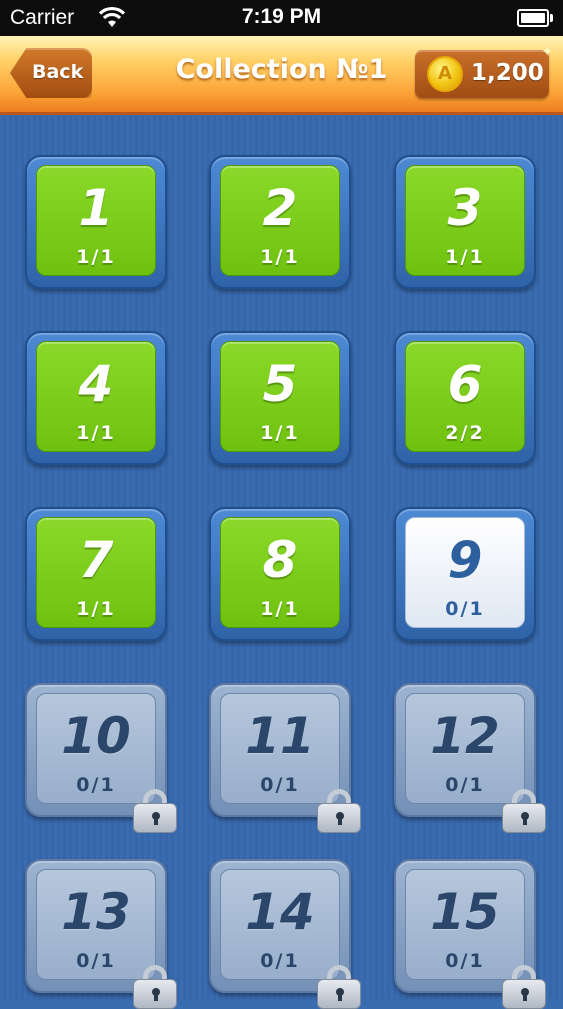  I want to click on level-number: 3, so click(465, 208).